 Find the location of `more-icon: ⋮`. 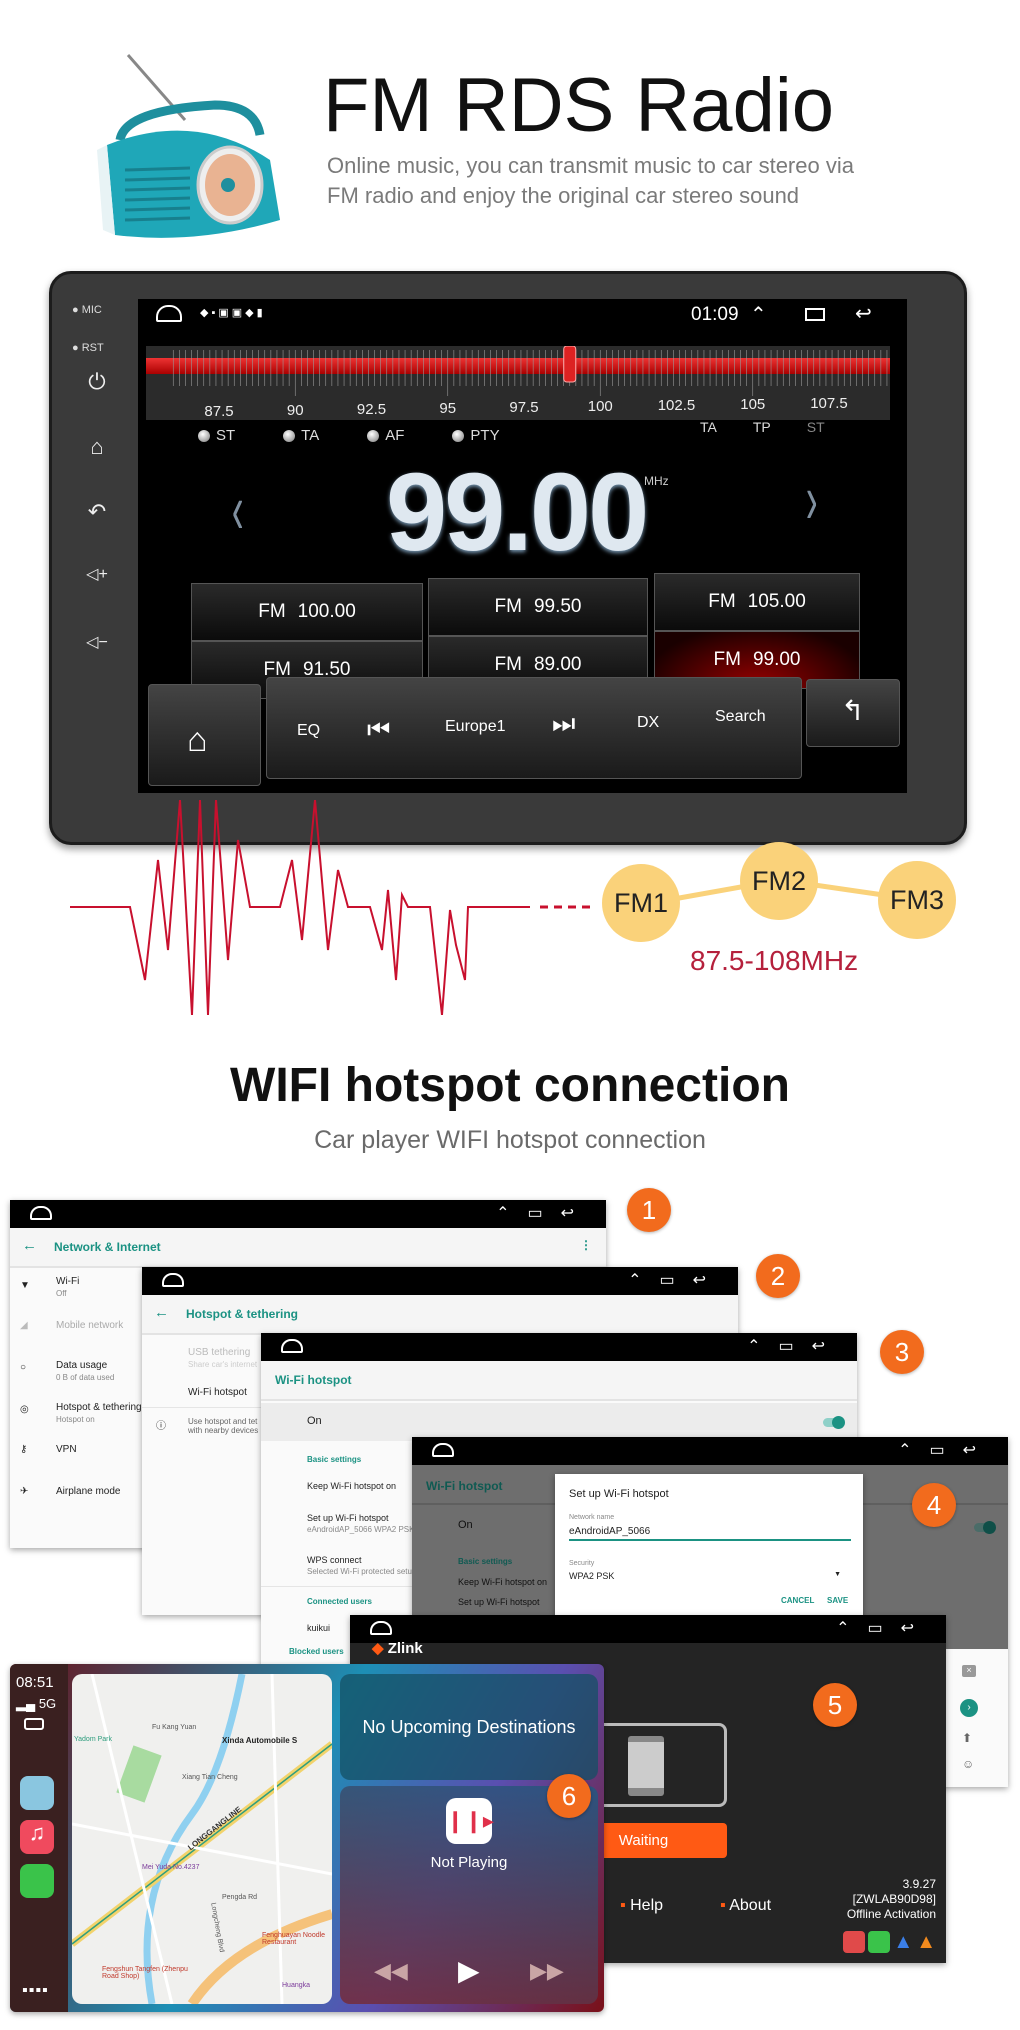

more-icon: ⋮ is located at coordinates (586, 1245).